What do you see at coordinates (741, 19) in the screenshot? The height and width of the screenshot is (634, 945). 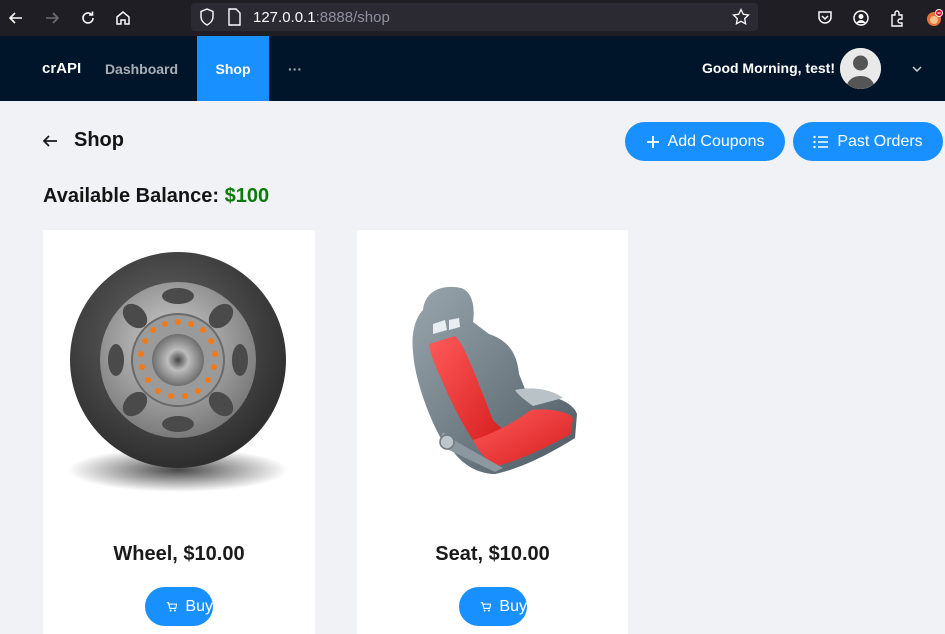 I see `bookmark-star-icon` at bounding box center [741, 19].